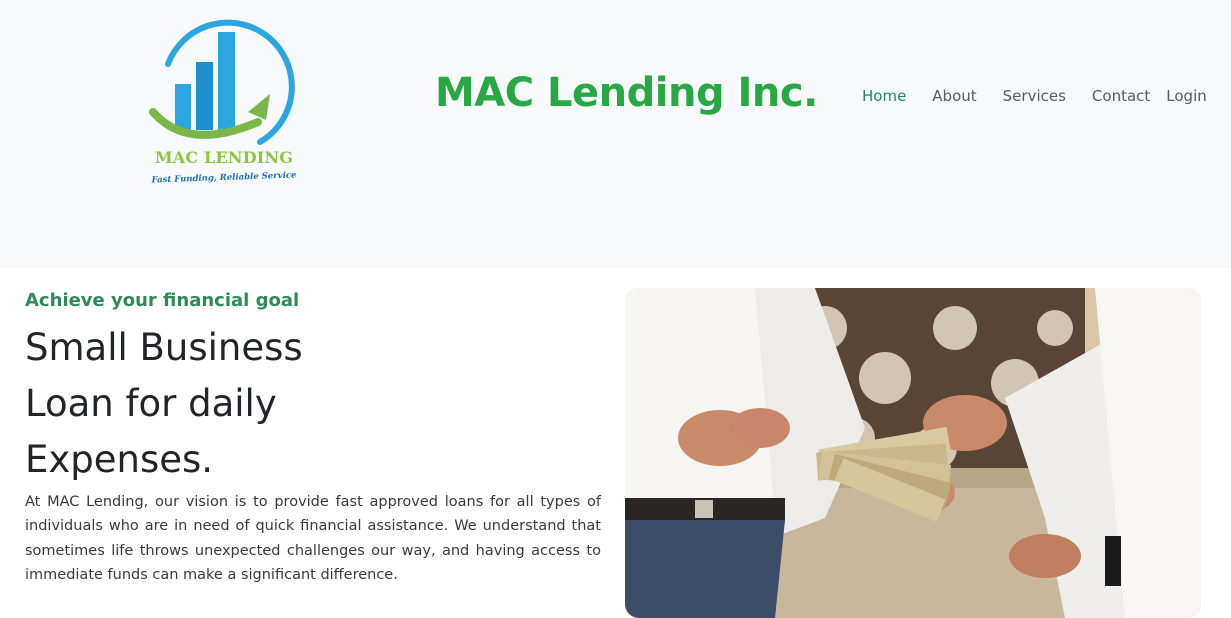  Describe the element at coordinates (224, 157) in the screenshot. I see `logo-wordmark: MAC LENDING` at that location.